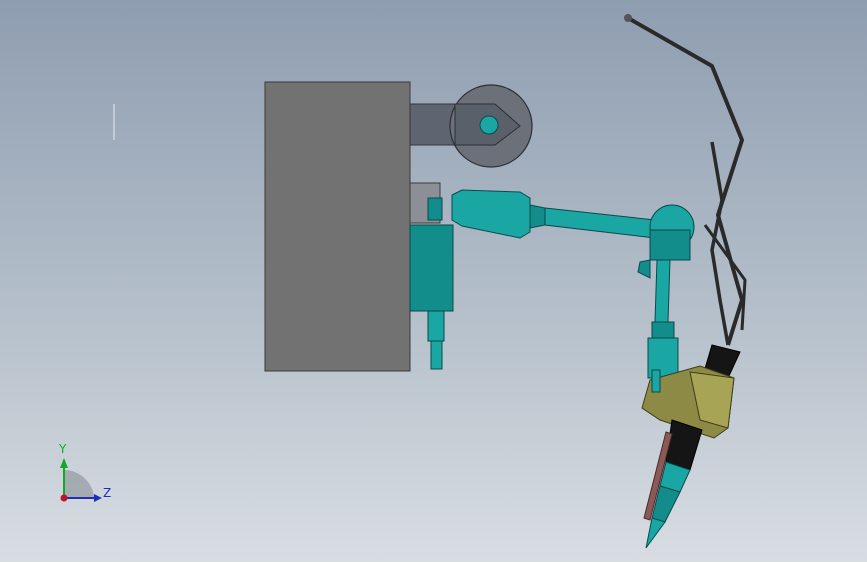 The image size is (867, 562). I want to click on arm-sleeve, so click(491, 214).